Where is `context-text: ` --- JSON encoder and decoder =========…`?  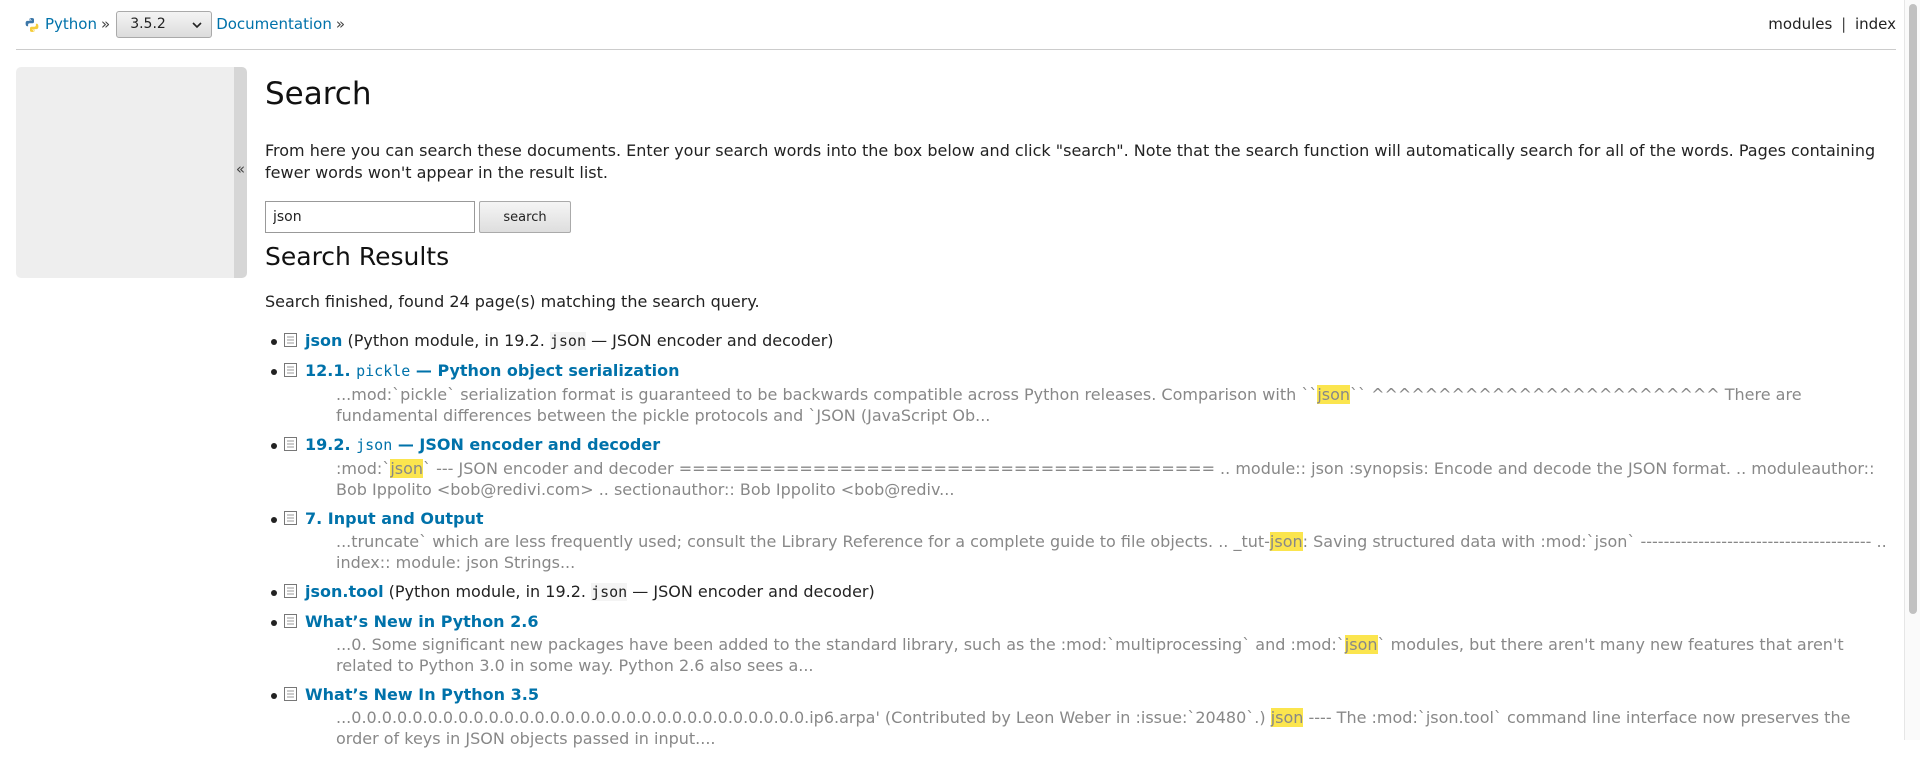
context-text: ` --- JSON encoder and decoder =========… is located at coordinates (1105, 479).